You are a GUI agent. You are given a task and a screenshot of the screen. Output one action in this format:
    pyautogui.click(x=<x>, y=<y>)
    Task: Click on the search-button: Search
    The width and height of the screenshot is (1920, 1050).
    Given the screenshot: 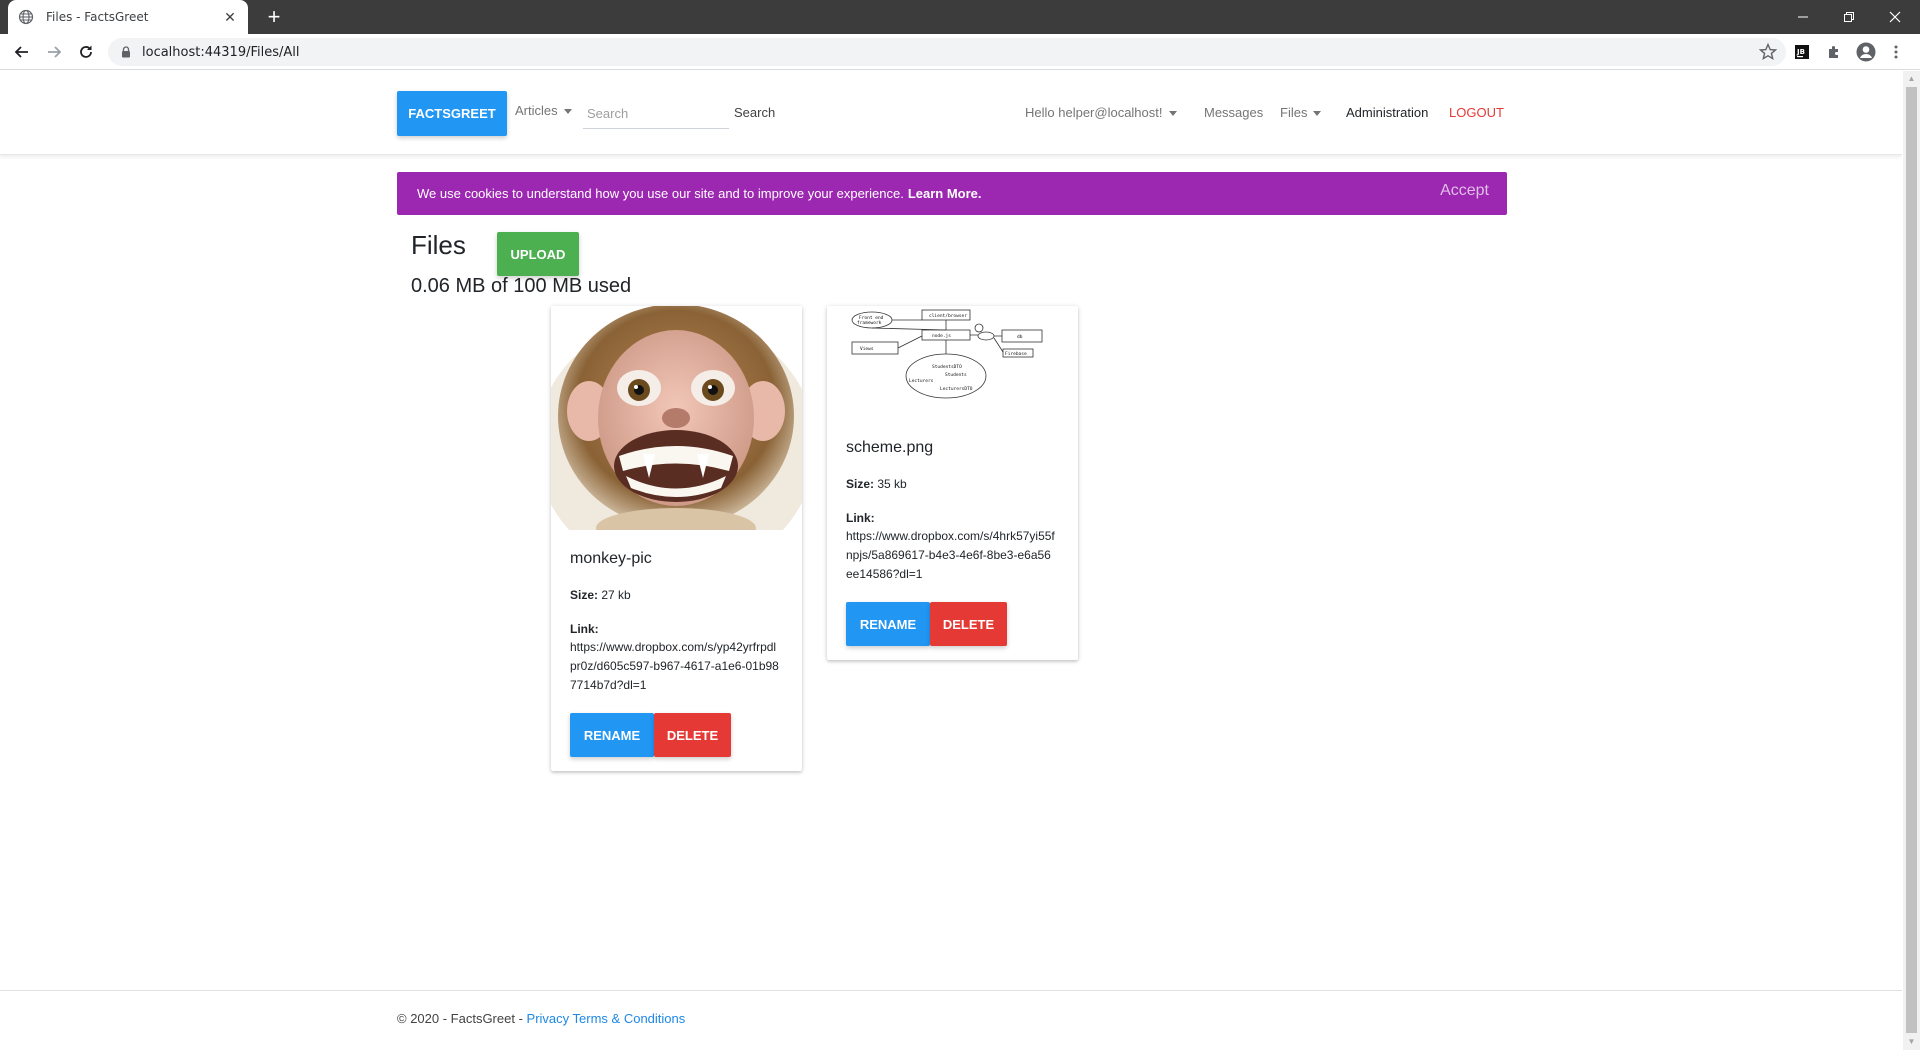 What is the action you would take?
    pyautogui.click(x=754, y=112)
    